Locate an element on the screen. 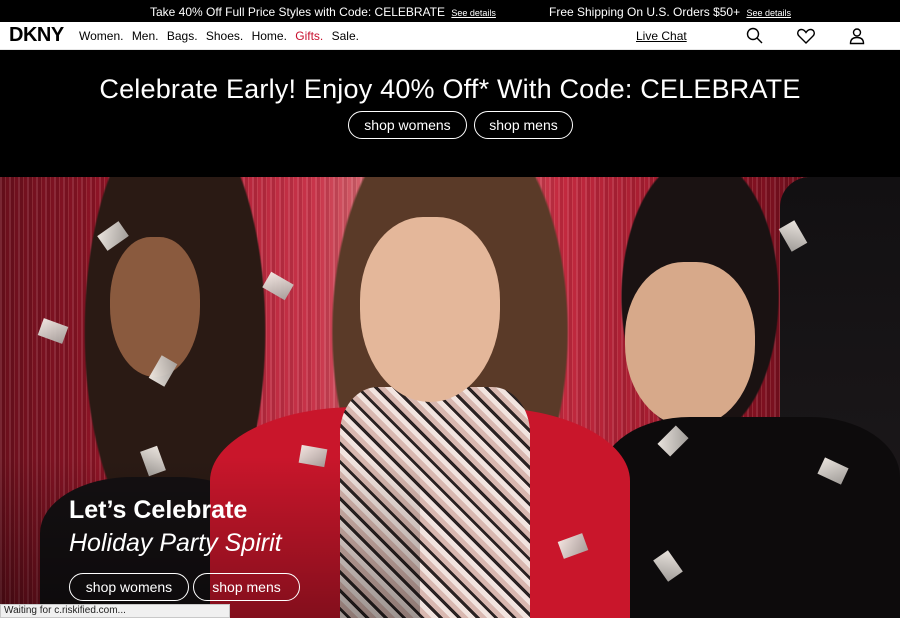 The width and height of the screenshot is (900, 618). nav-item-gifts: Gifts. is located at coordinates (309, 36).